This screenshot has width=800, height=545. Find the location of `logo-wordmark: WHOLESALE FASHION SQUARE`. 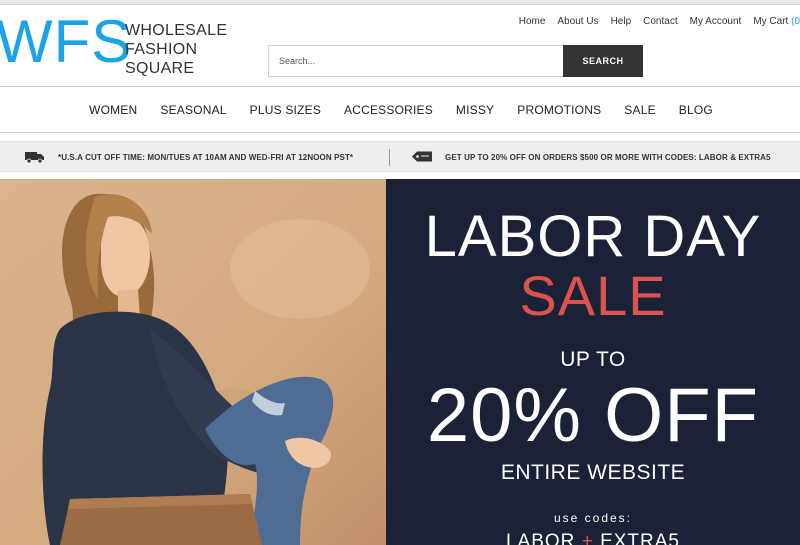

logo-wordmark: WHOLESALE FASHION SQUARE is located at coordinates (176, 49).